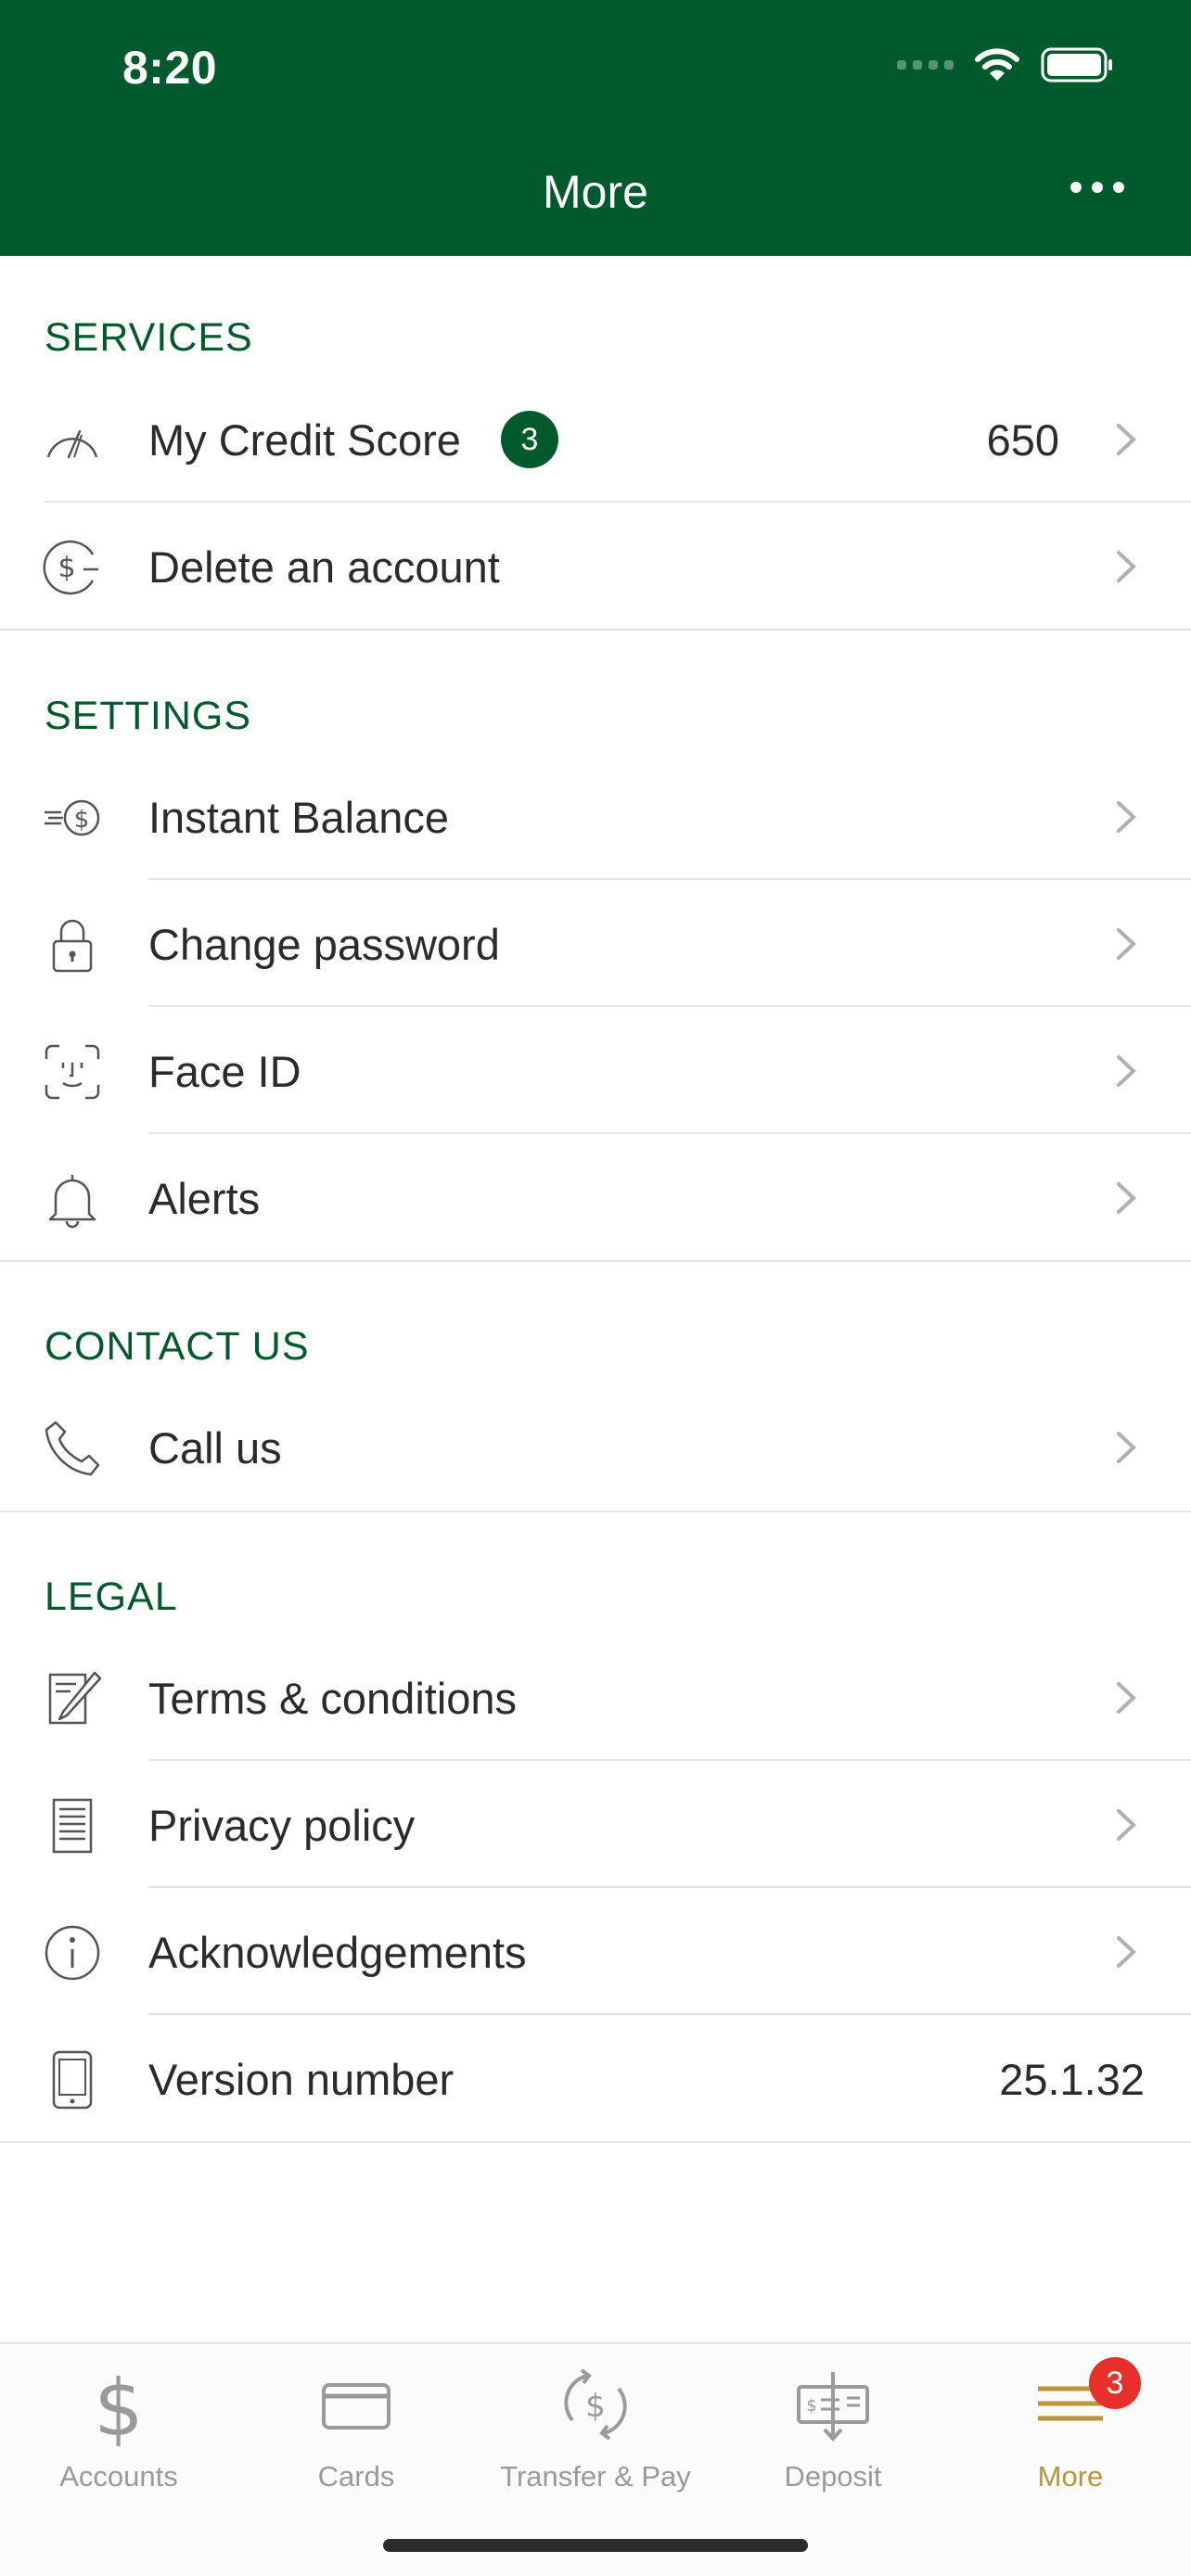  Describe the element at coordinates (1076, 65) in the screenshot. I see `battery-icon` at that location.